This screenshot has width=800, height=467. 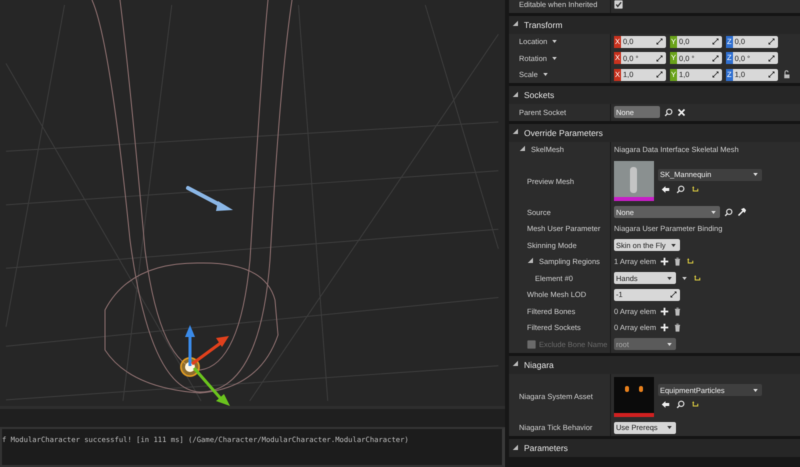 What do you see at coordinates (190, 367) in the screenshot?
I see `emitter-glow-drawing` at bounding box center [190, 367].